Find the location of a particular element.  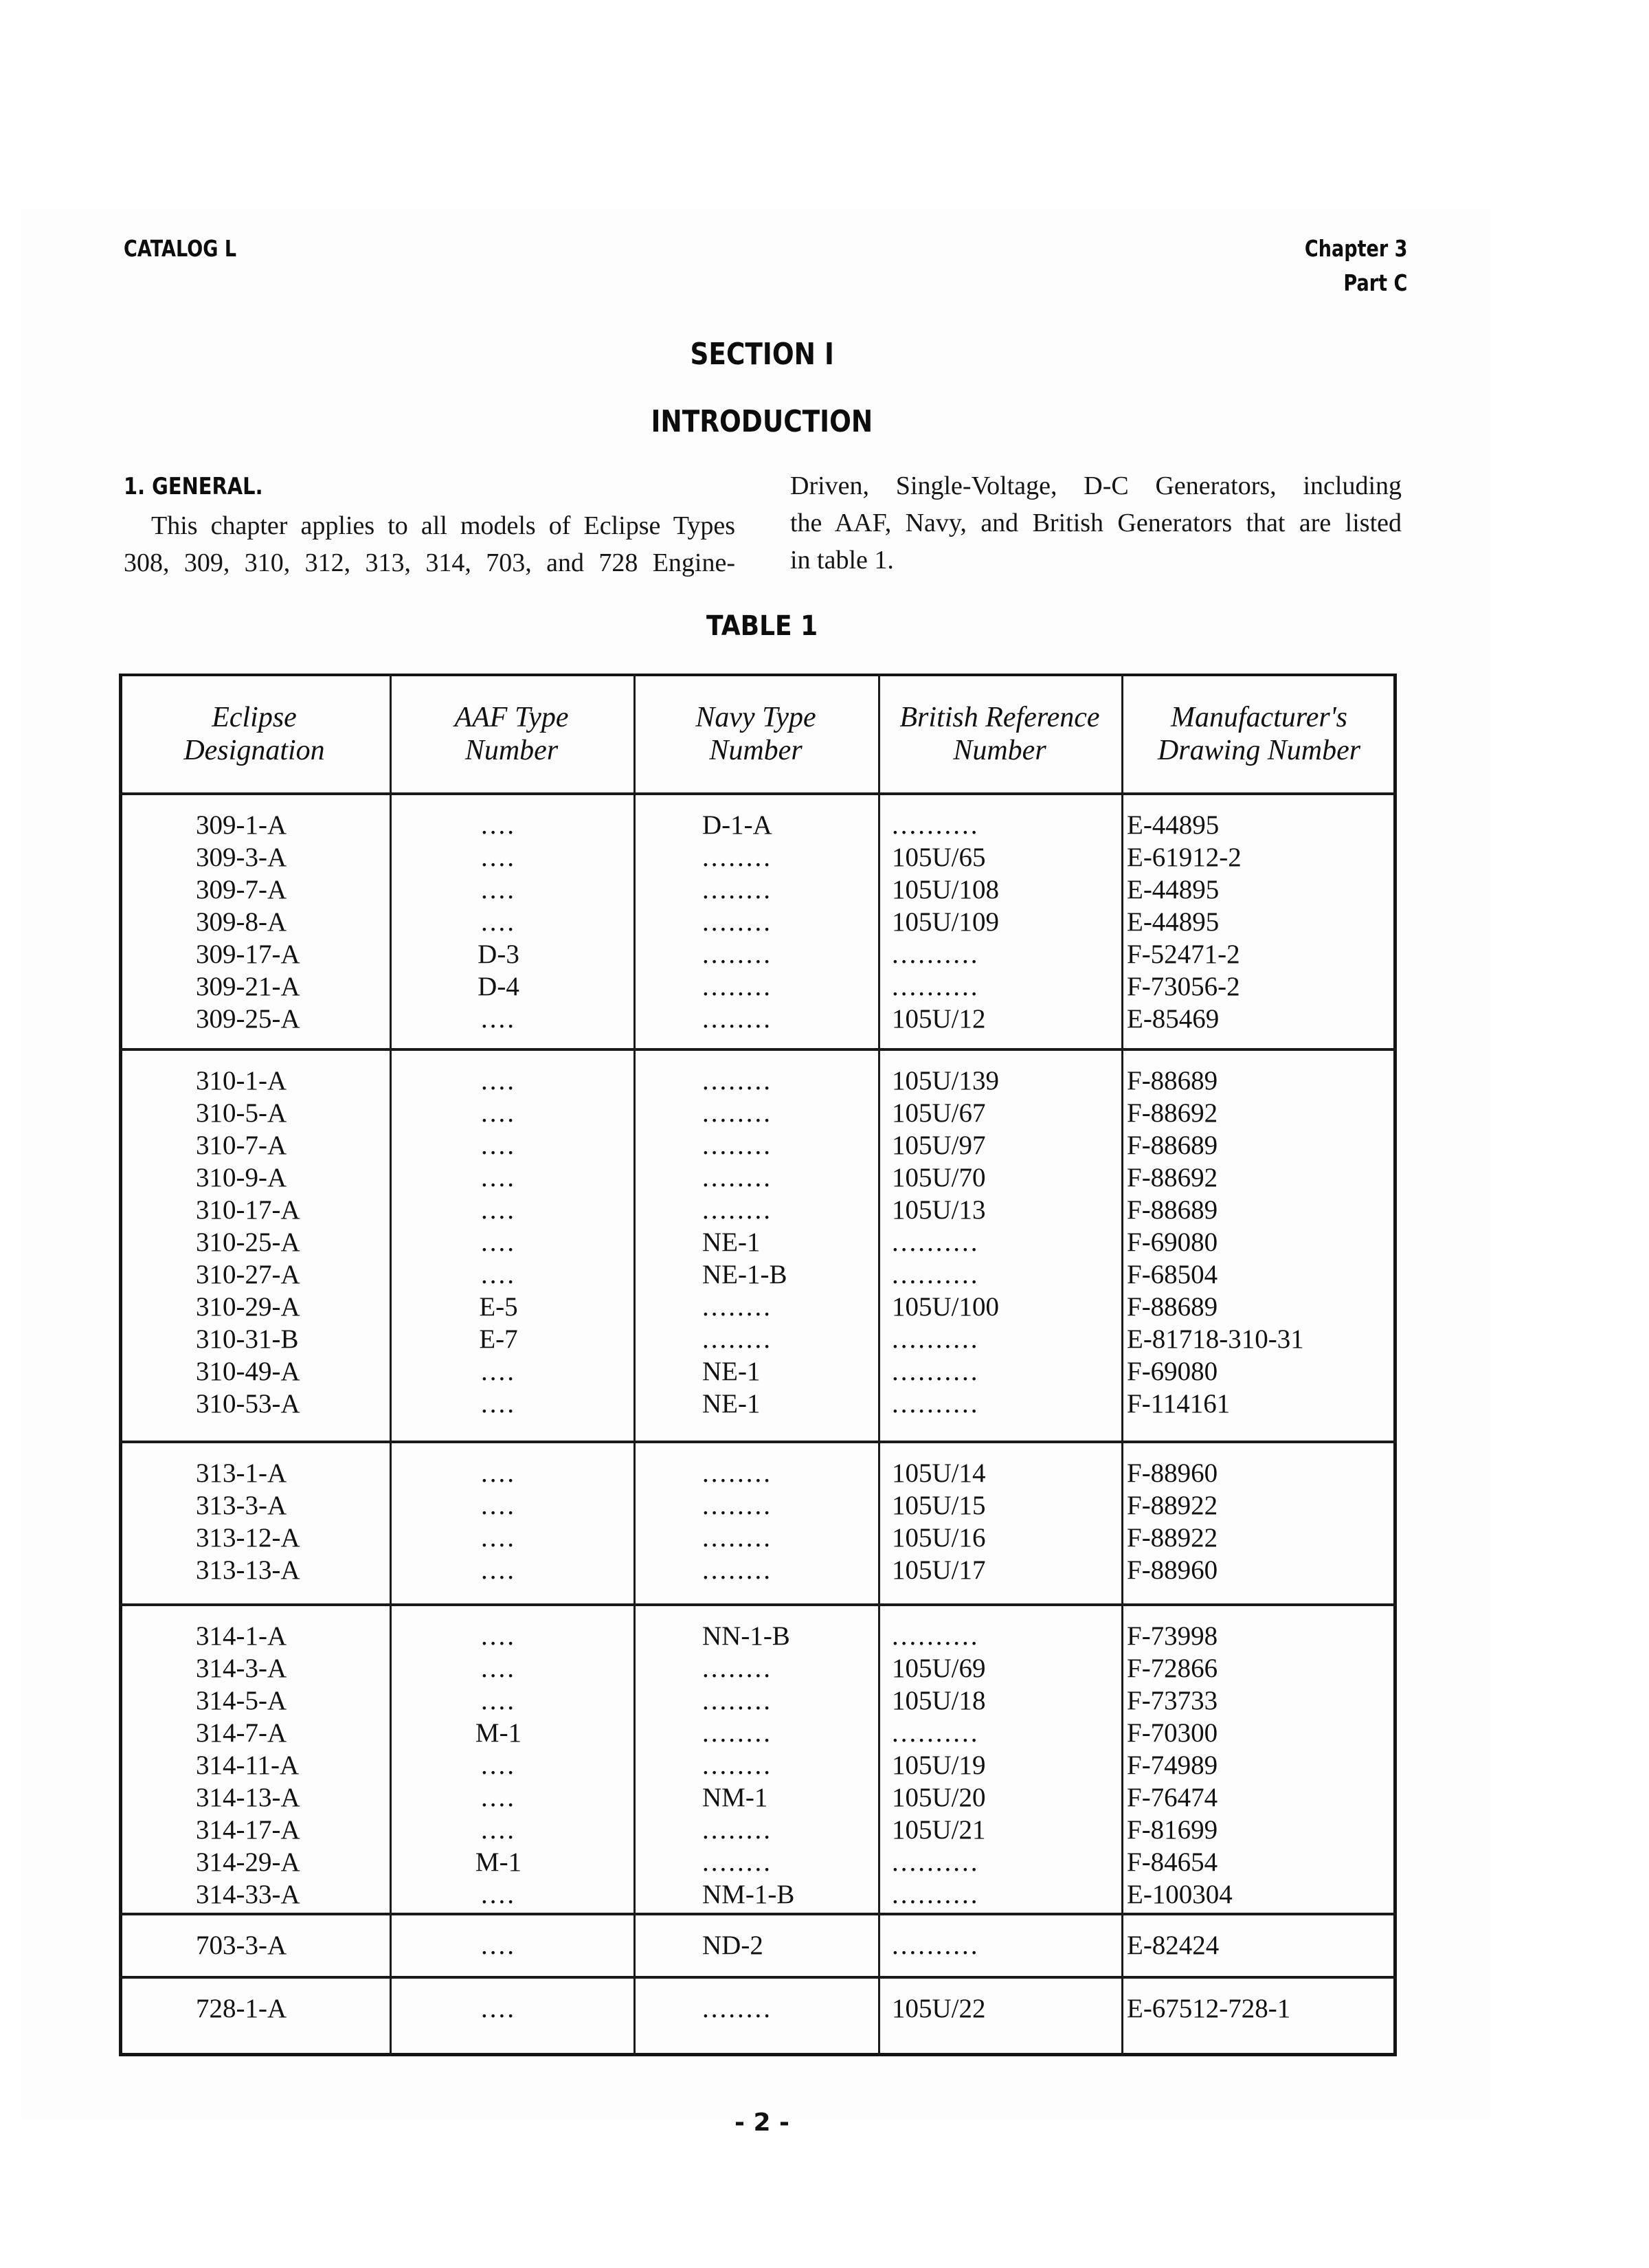

table-row: 309-8-A............ 105U/109 E-44895 is located at coordinates (758, 922).